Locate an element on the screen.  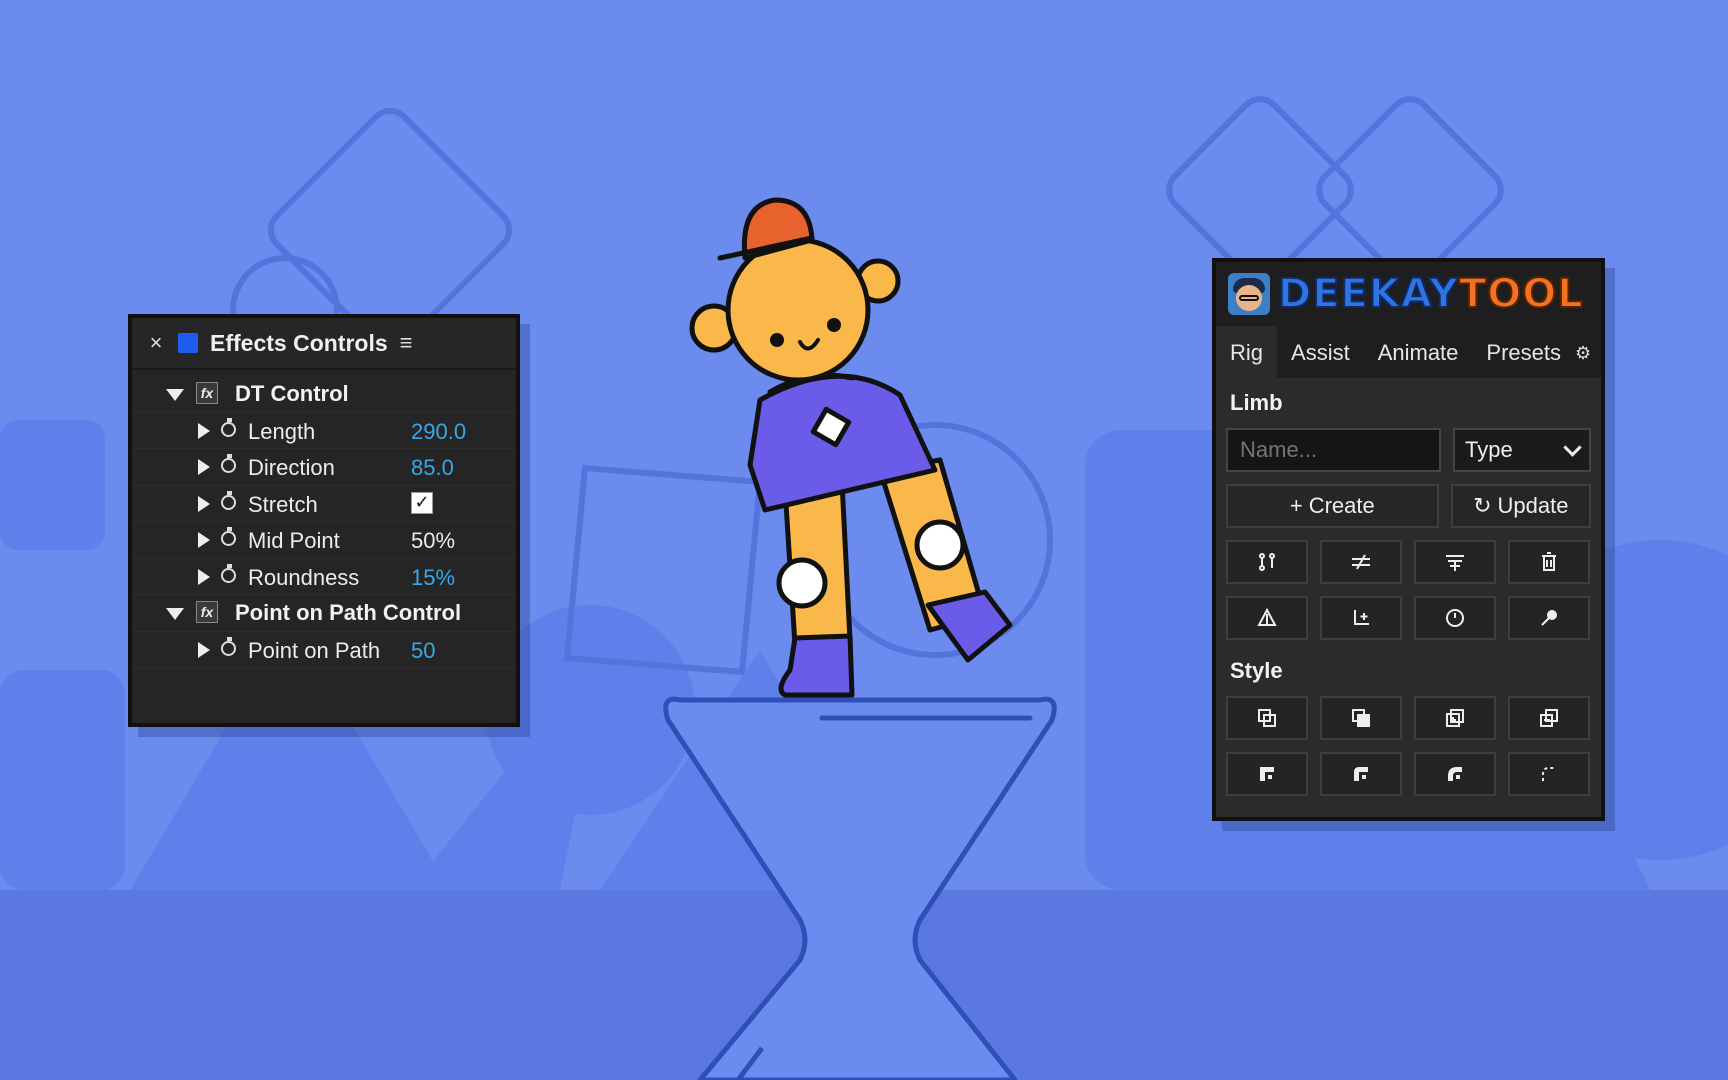
style-tool-grid is located at coordinates (1408, 746).